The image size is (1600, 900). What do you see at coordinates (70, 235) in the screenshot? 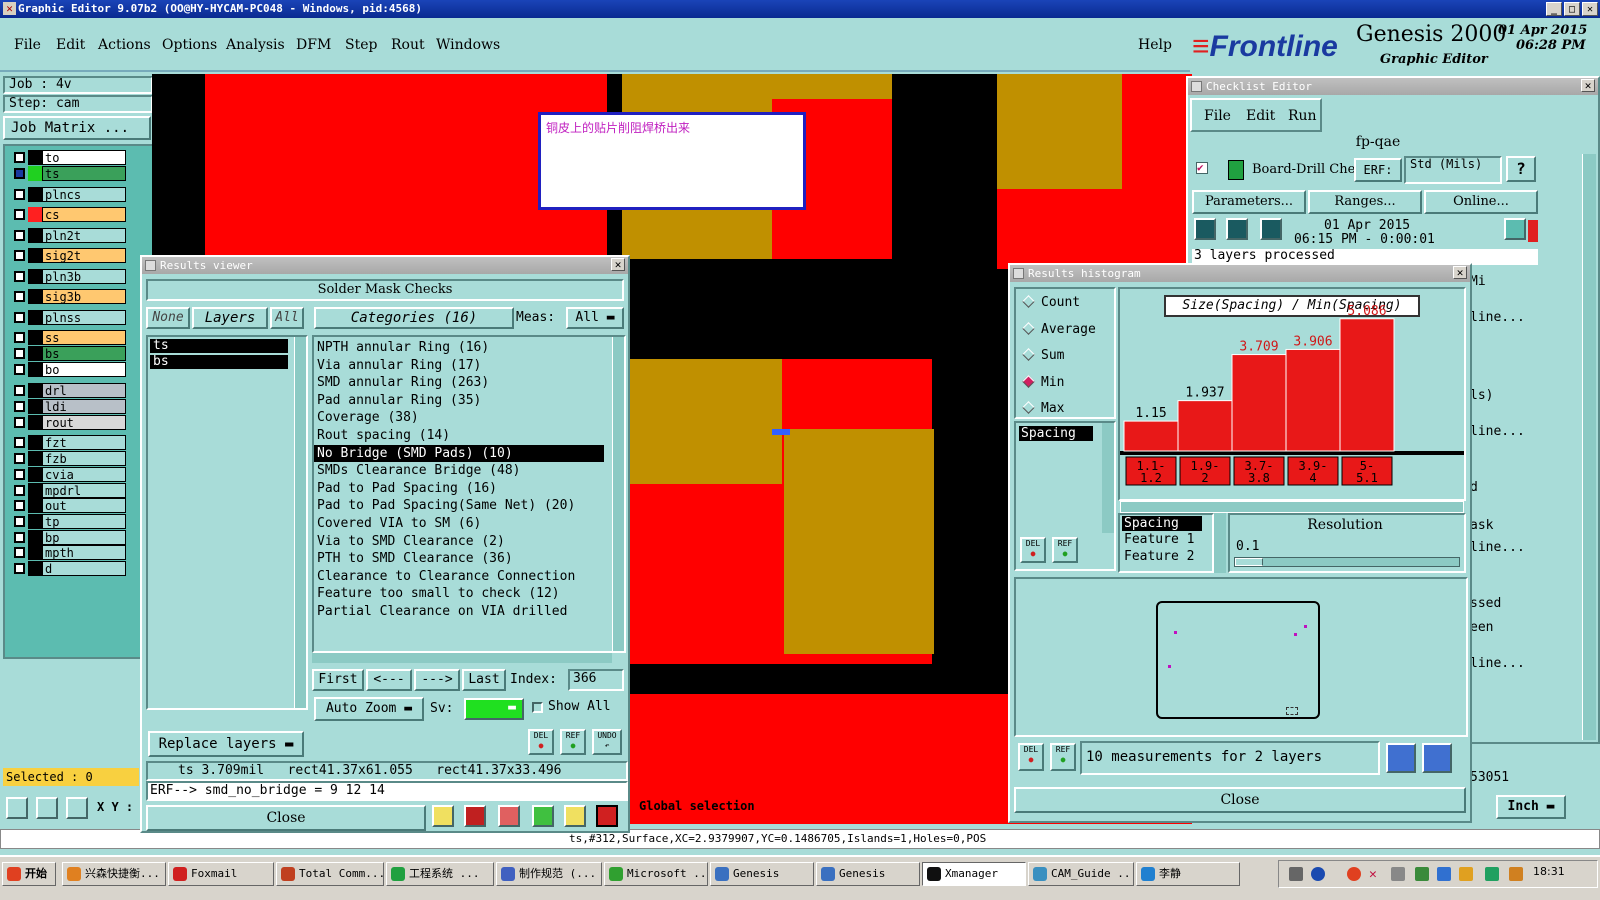
I see `layer-row-pln2t: pln2t` at bounding box center [70, 235].